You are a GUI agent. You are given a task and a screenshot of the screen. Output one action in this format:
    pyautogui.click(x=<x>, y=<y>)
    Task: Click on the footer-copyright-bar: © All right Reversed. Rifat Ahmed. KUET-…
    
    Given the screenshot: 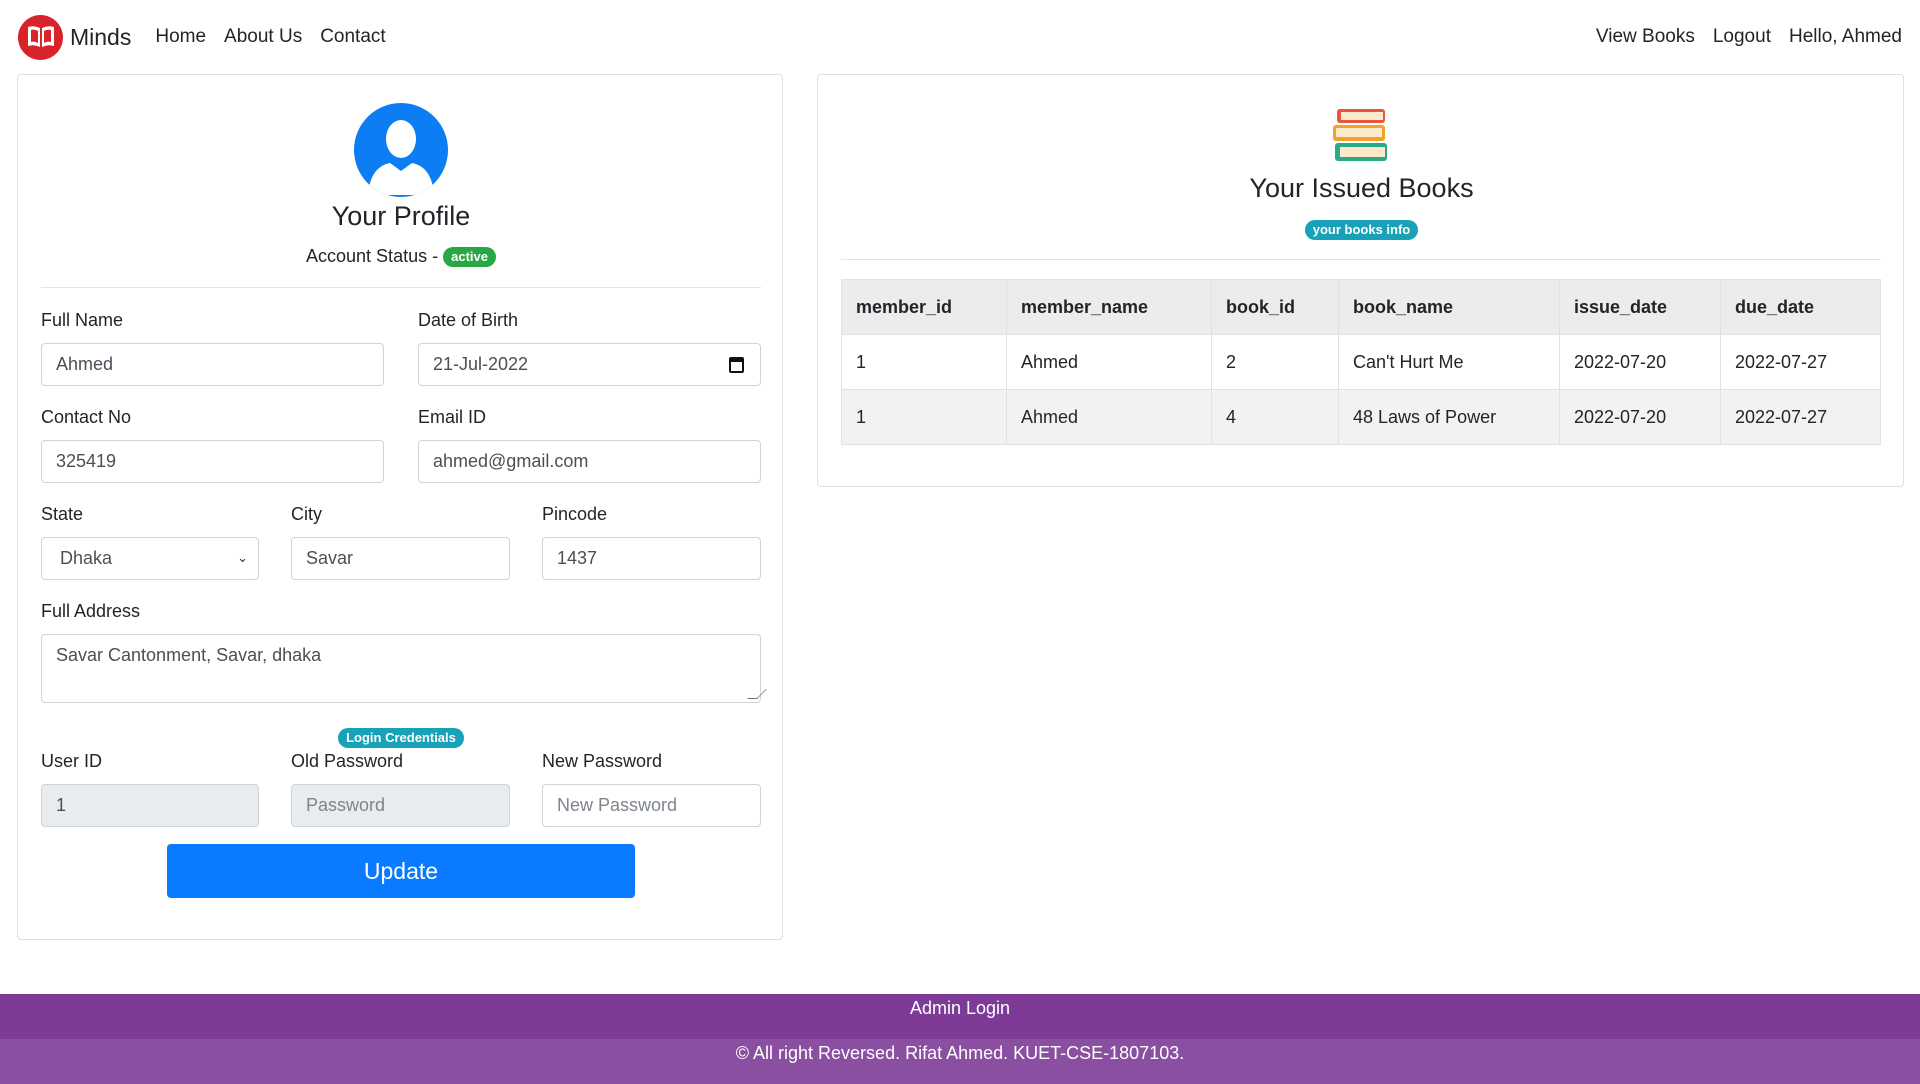 What is the action you would take?
    pyautogui.click(x=960, y=1061)
    